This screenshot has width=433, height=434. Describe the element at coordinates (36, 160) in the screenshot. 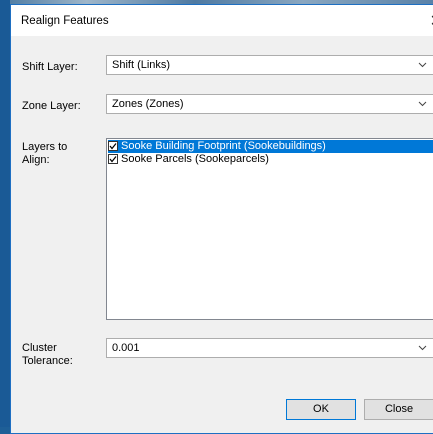

I see `layers-to-align-label-line2: Align:` at that location.